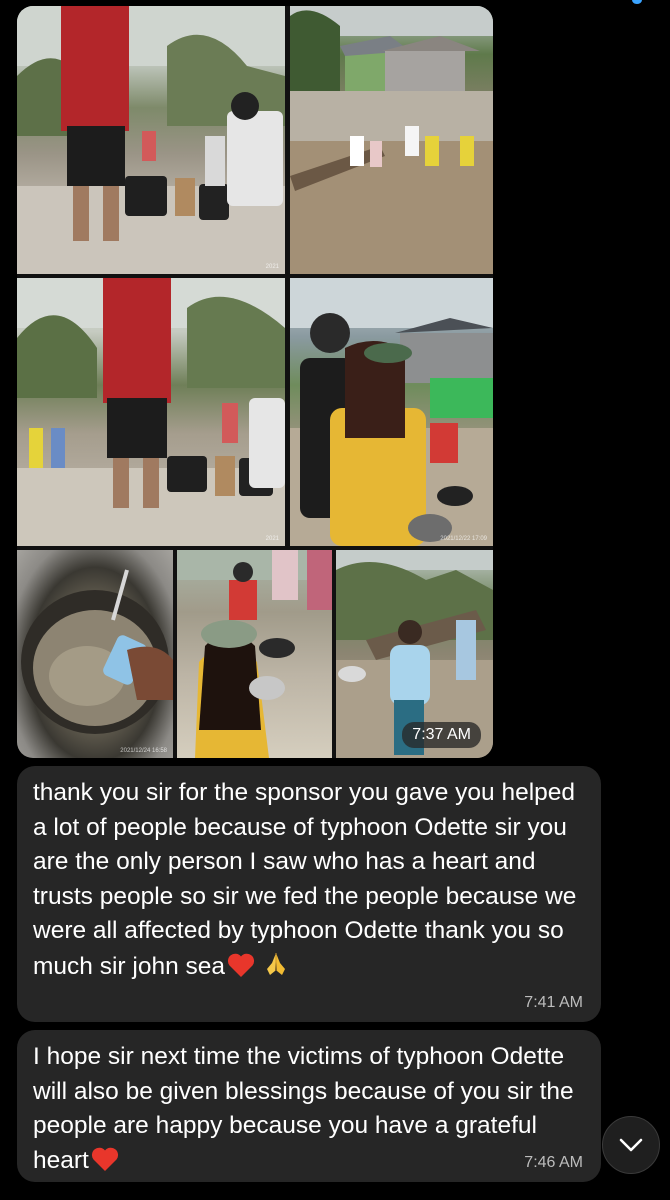 The width and height of the screenshot is (670, 1200). I want to click on folded-hands-icon, so click(276, 963).